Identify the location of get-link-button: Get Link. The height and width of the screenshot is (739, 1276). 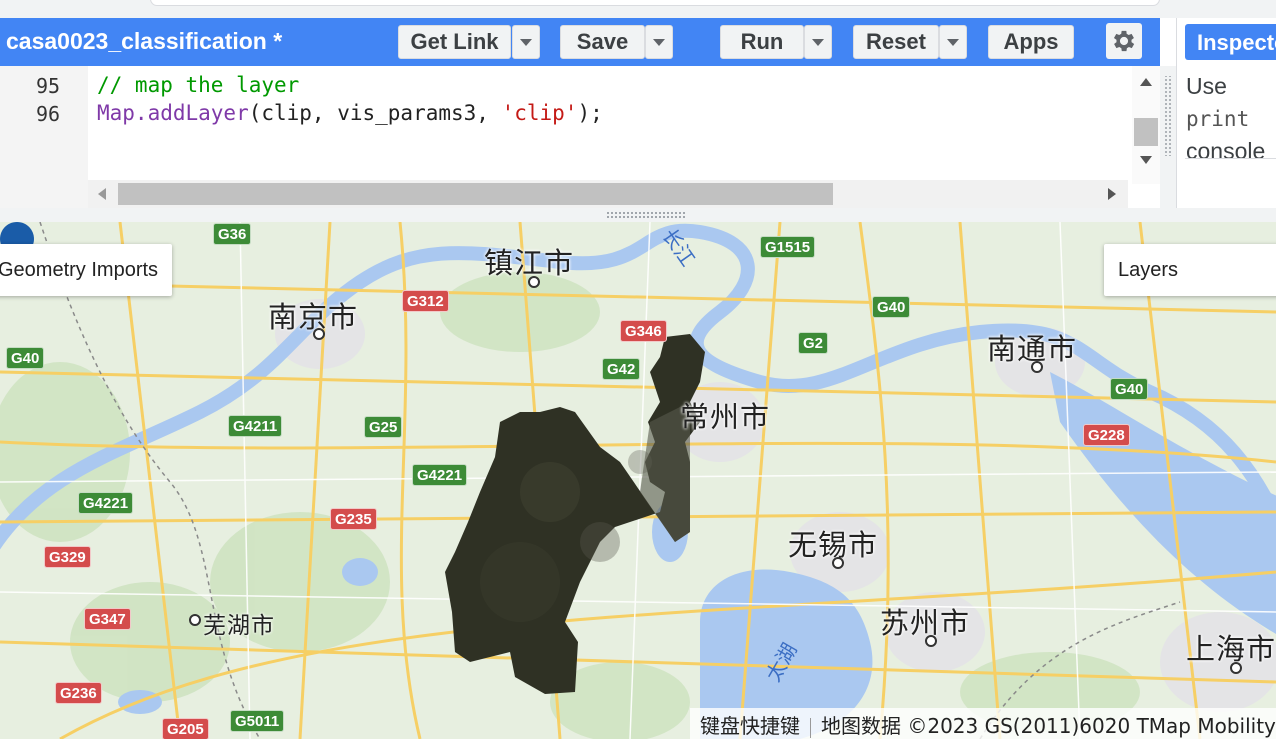
(454, 42).